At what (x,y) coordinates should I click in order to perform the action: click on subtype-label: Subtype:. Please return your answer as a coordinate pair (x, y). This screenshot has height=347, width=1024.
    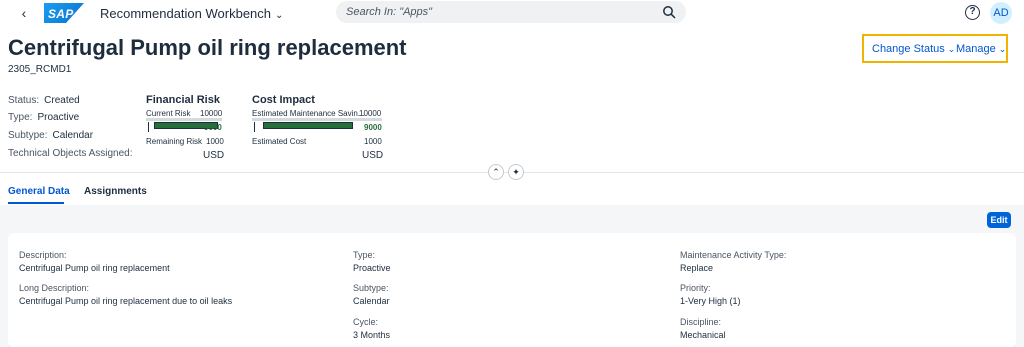
    Looking at the image, I should click on (371, 288).